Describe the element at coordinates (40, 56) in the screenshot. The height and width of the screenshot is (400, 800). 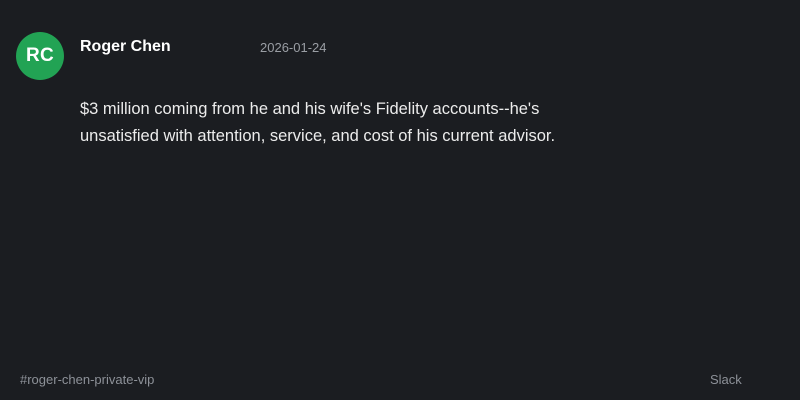
I see `avatar: RC` at that location.